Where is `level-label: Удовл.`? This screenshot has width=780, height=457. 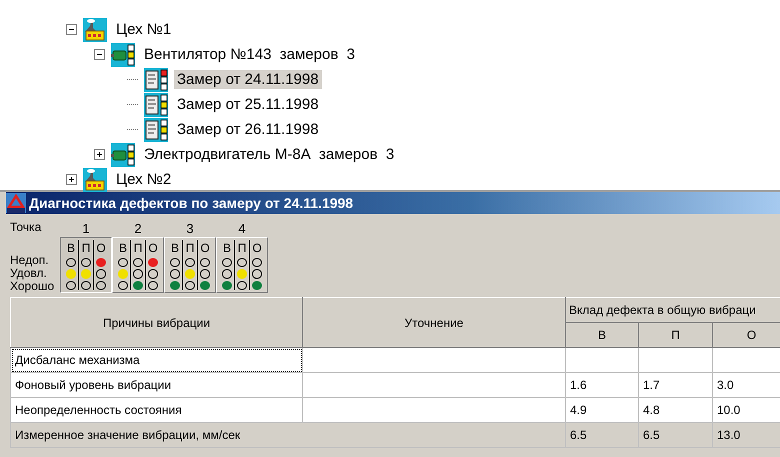 level-label: Удовл. is located at coordinates (28, 273).